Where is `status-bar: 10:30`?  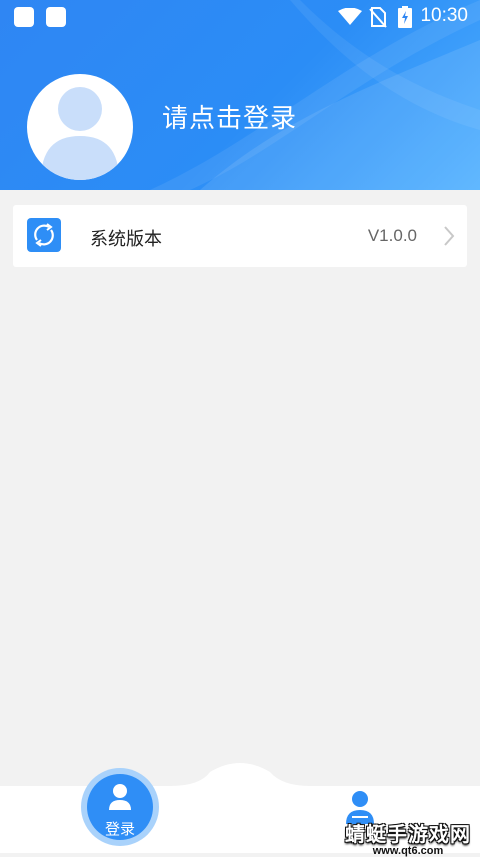
status-bar: 10:30 is located at coordinates (240, 17).